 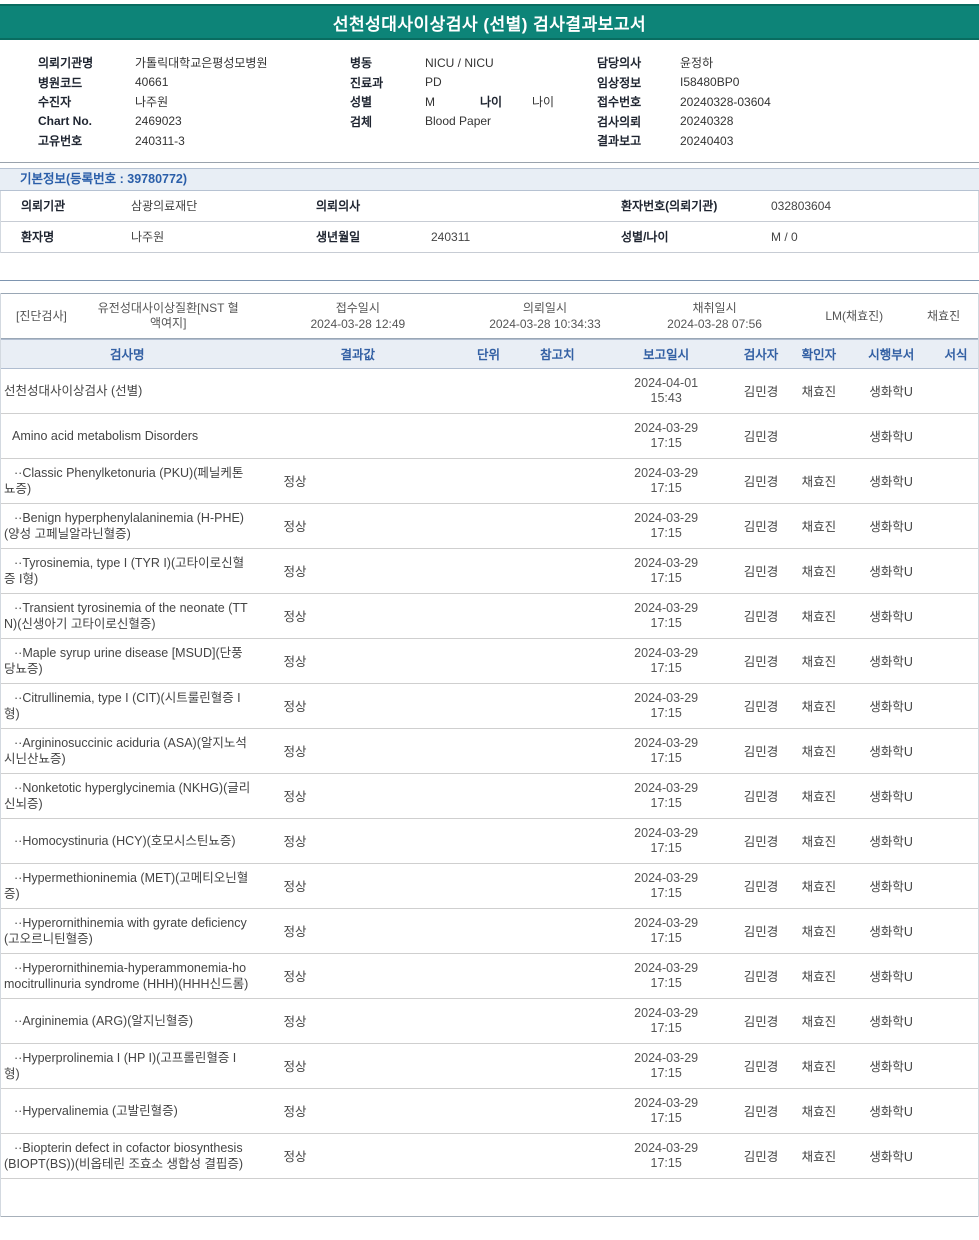 I want to click on field-patient-name-value: 나주원, so click(x=148, y=237).